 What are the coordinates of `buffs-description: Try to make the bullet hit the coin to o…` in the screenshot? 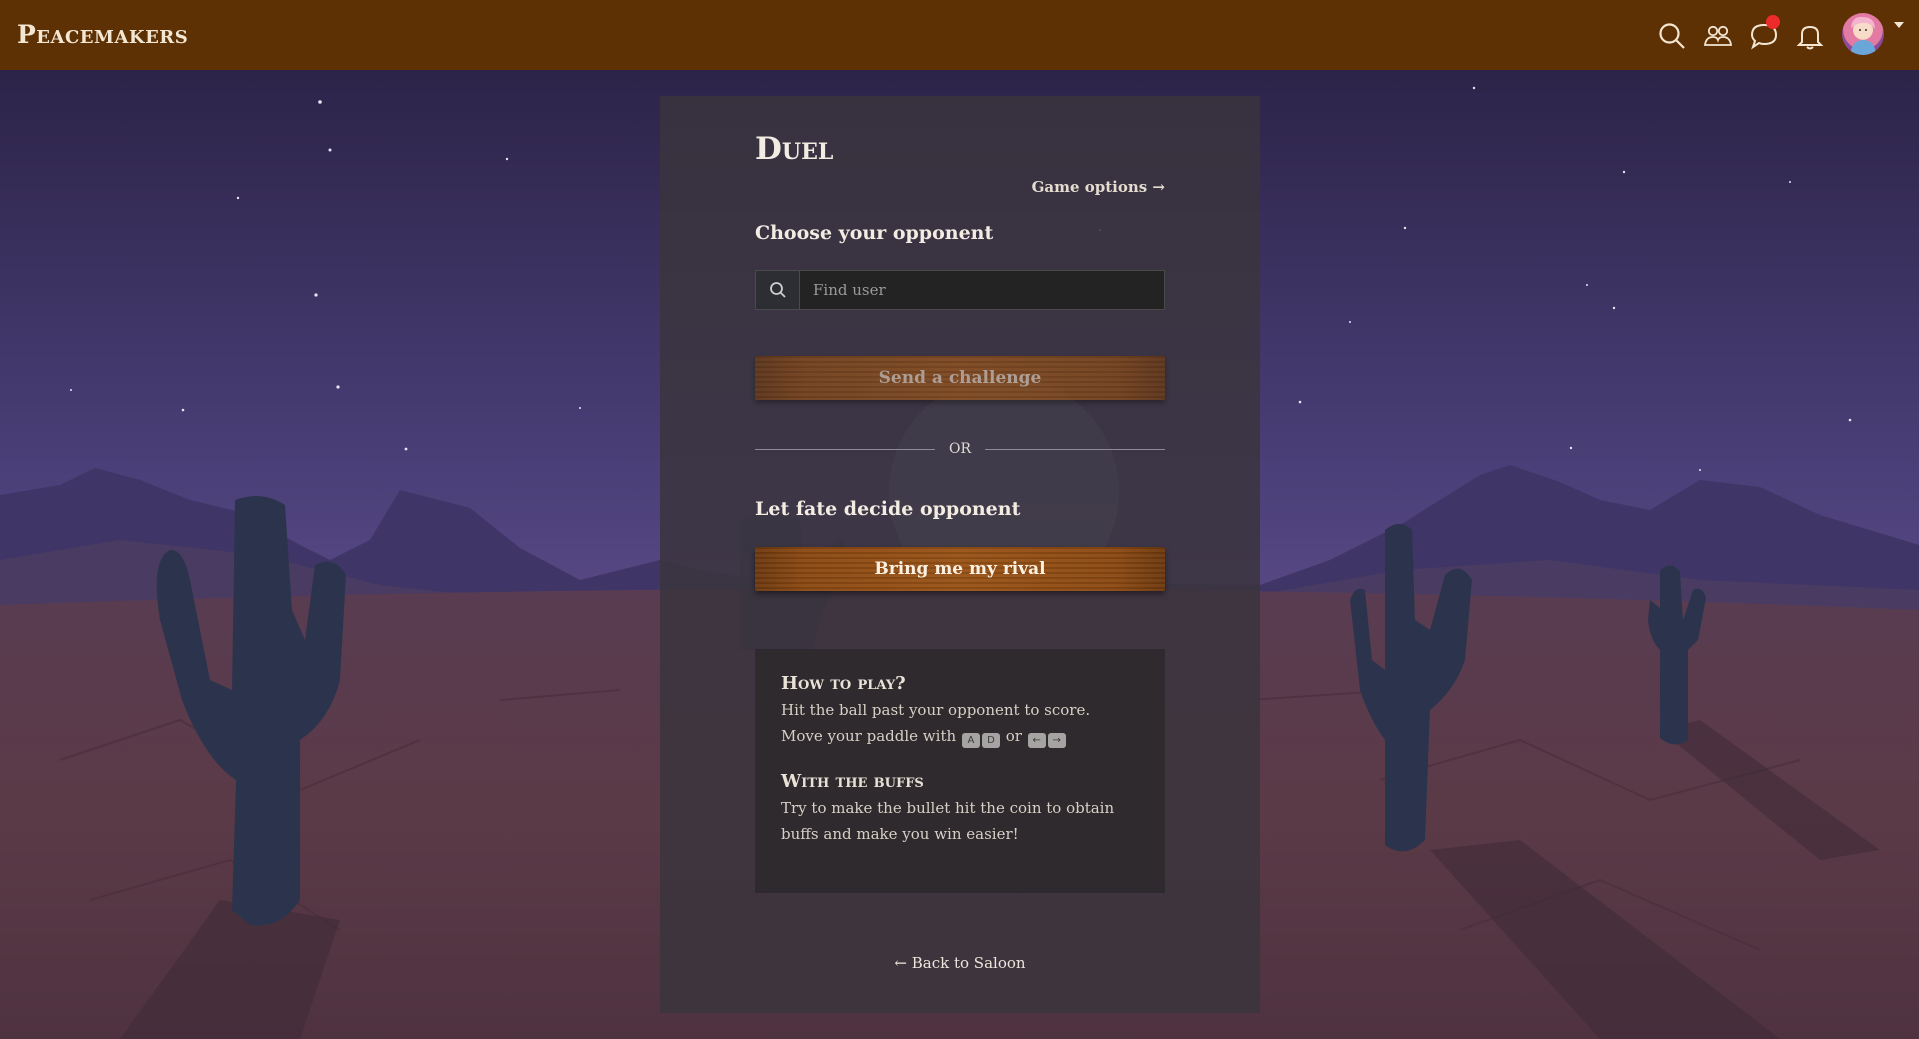 It's located at (948, 821).